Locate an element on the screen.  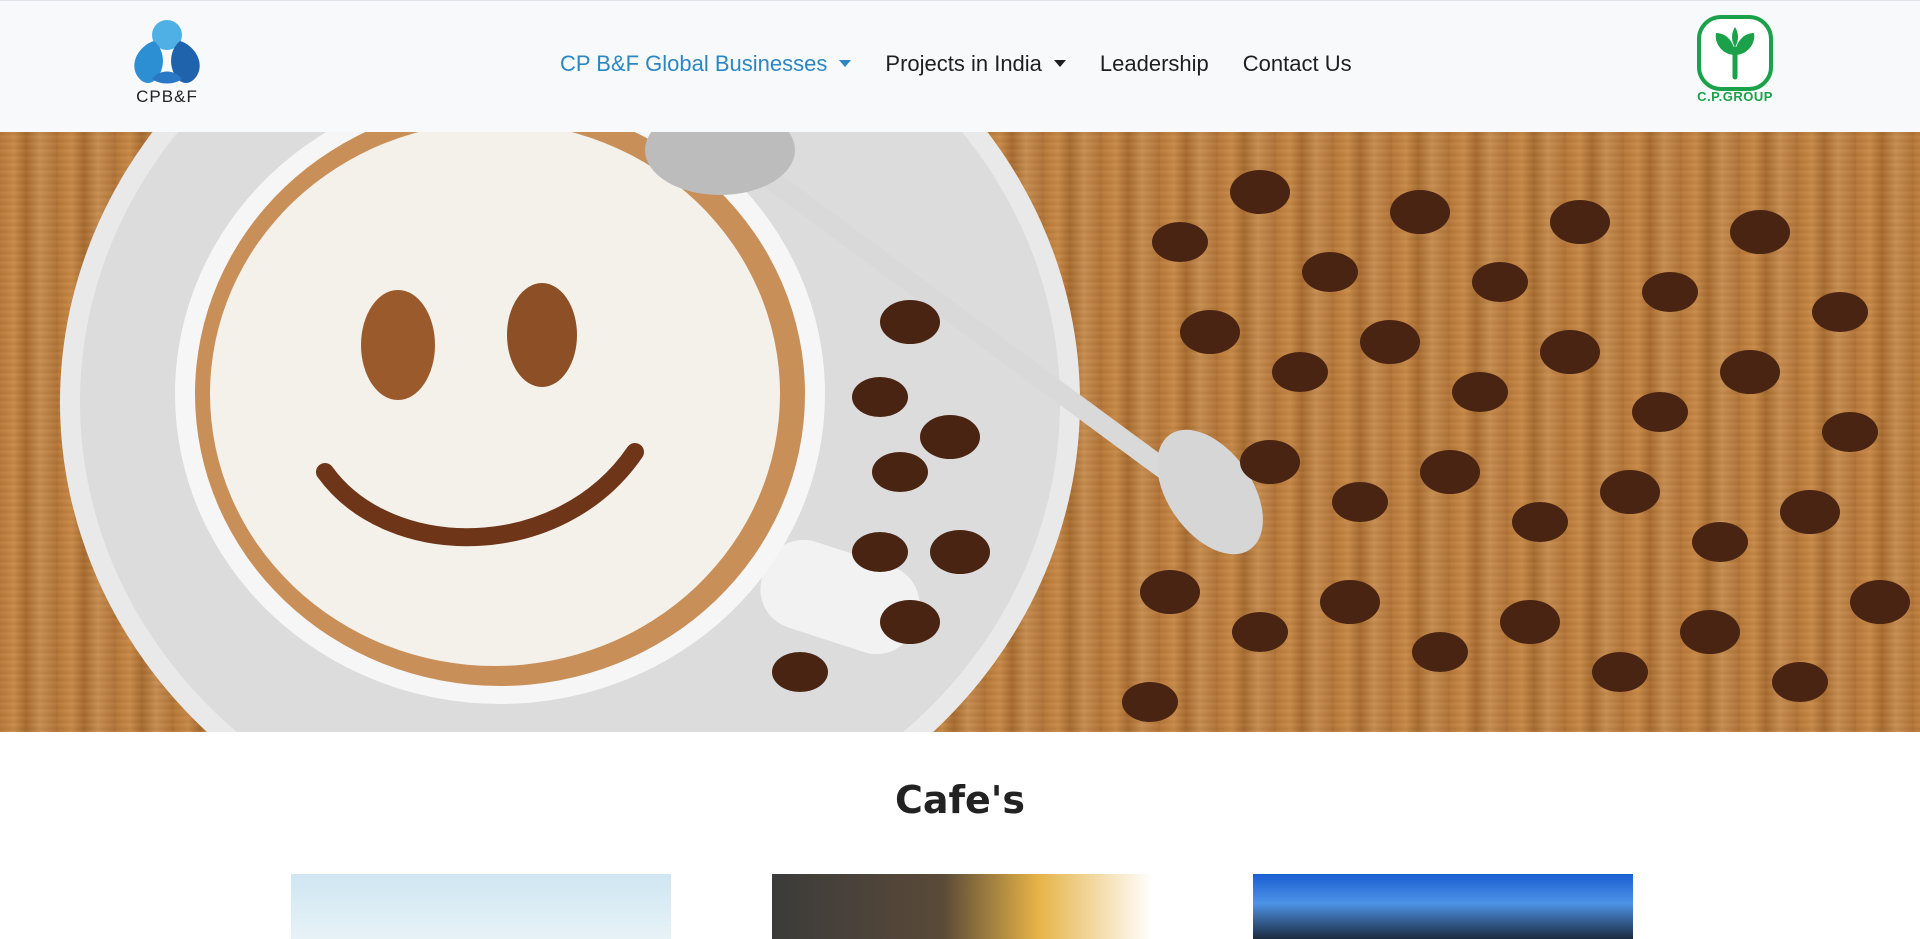
nav-contact-us-label: Contact Us is located at coordinates (1297, 63).